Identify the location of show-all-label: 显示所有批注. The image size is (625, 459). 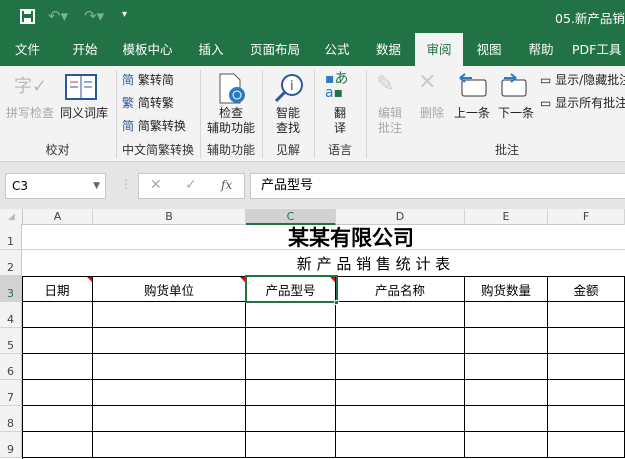
(590, 103).